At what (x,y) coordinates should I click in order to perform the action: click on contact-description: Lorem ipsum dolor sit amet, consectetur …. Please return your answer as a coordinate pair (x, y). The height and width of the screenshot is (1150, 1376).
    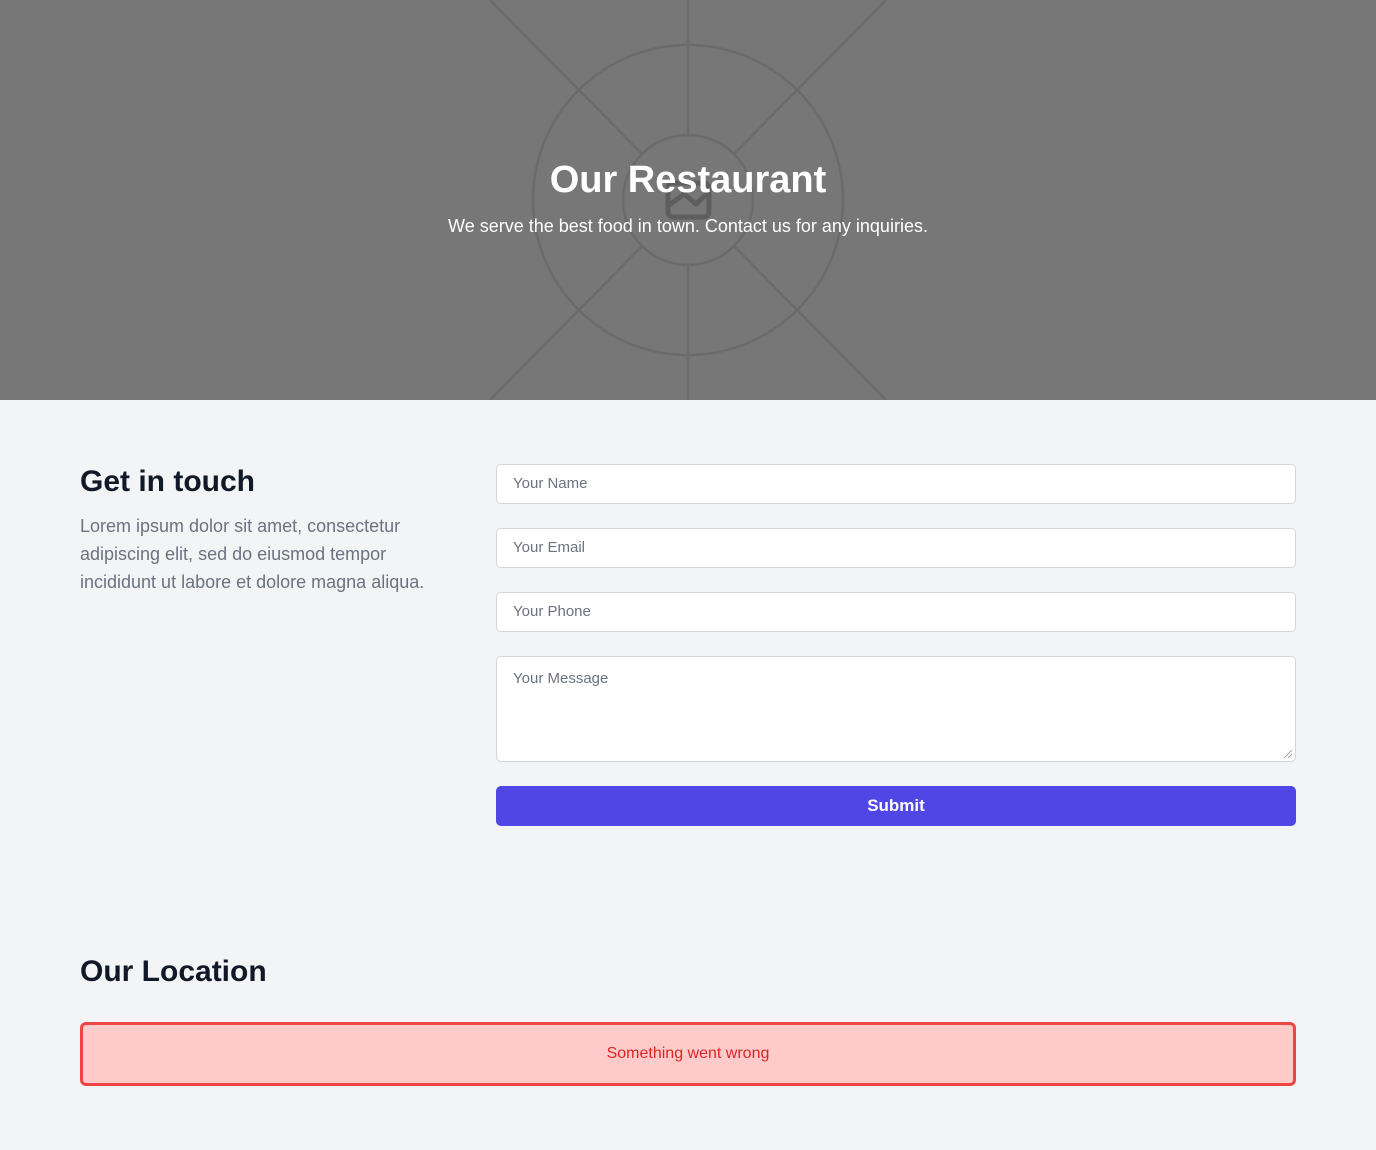
    Looking at the image, I should click on (252, 554).